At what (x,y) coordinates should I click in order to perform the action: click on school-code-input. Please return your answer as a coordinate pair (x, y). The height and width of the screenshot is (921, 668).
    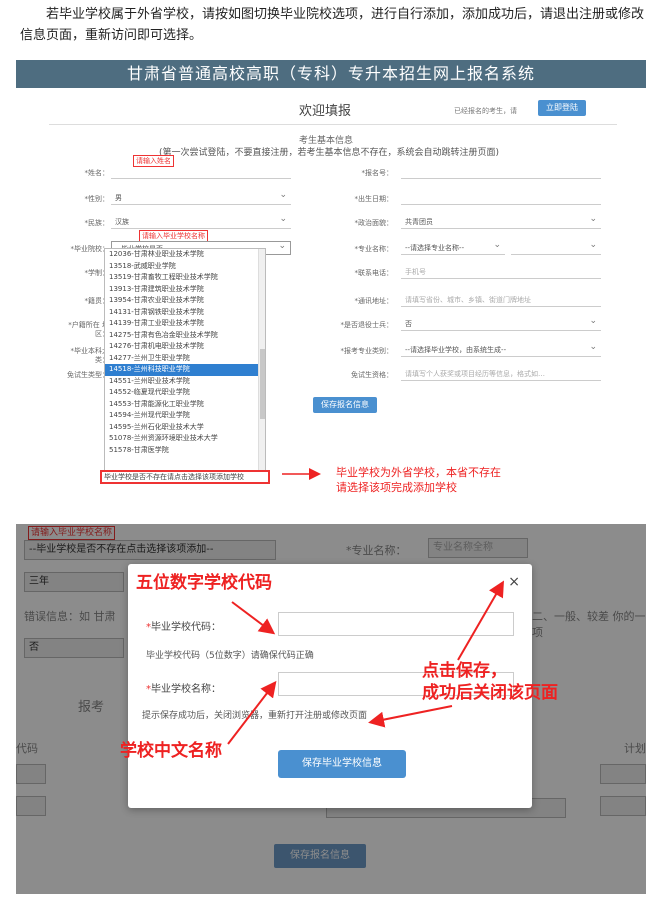
    Looking at the image, I should click on (396, 624).